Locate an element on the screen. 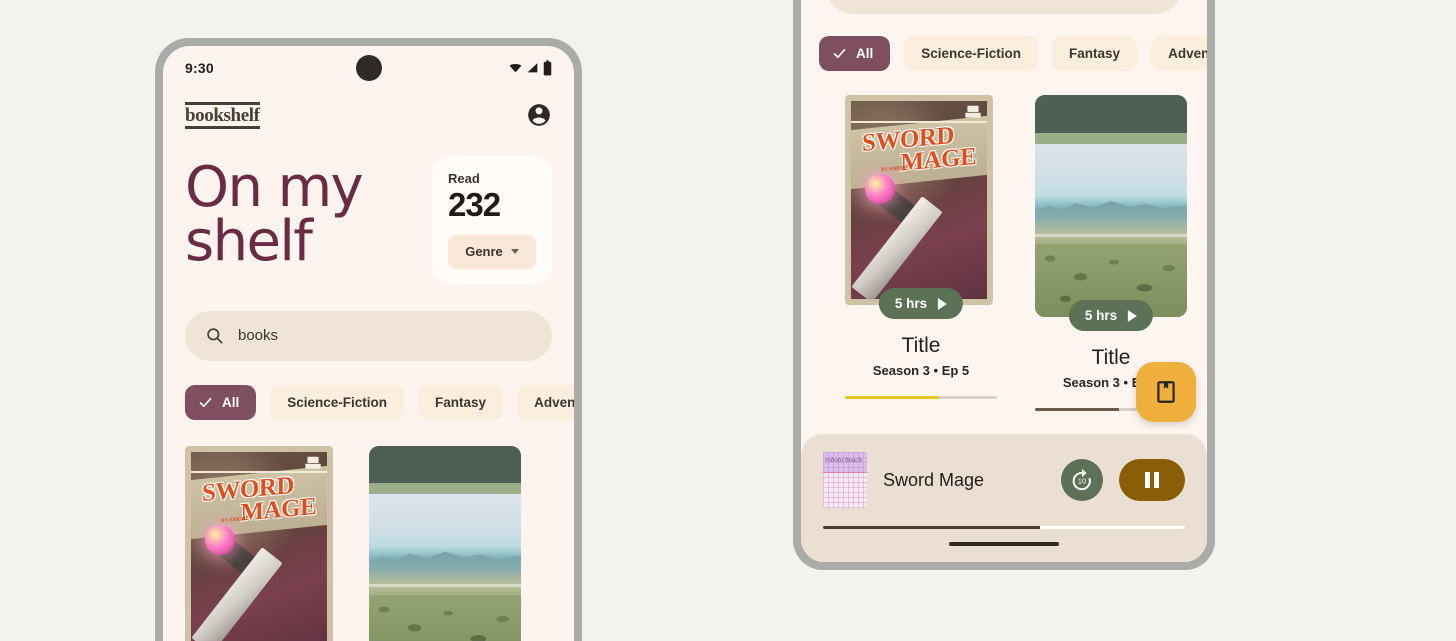  read-count: 232 is located at coordinates (474, 204).